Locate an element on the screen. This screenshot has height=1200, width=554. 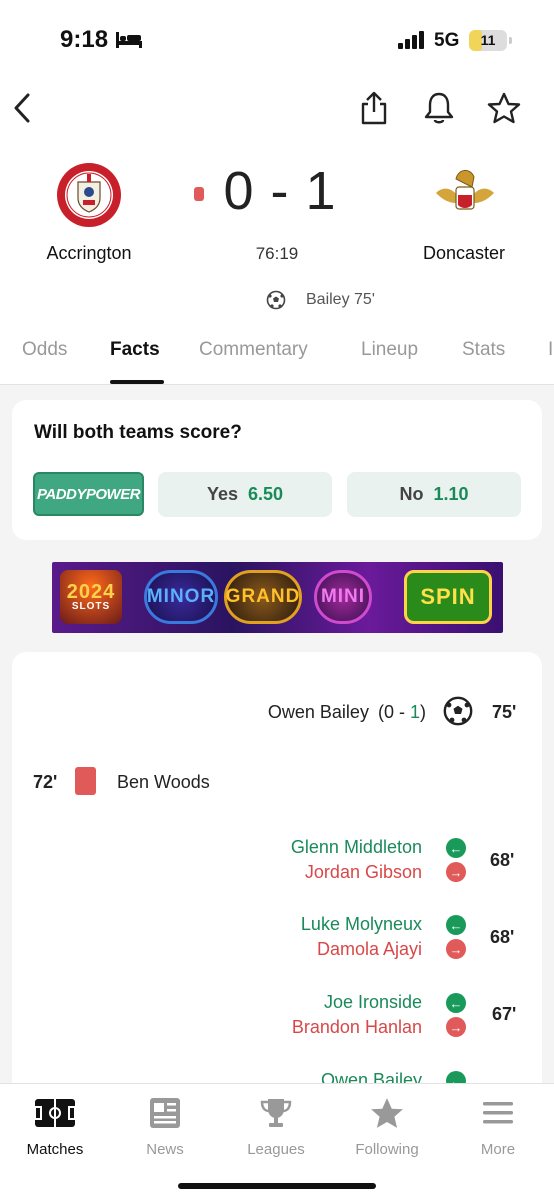
back-button is located at coordinates (22, 108).